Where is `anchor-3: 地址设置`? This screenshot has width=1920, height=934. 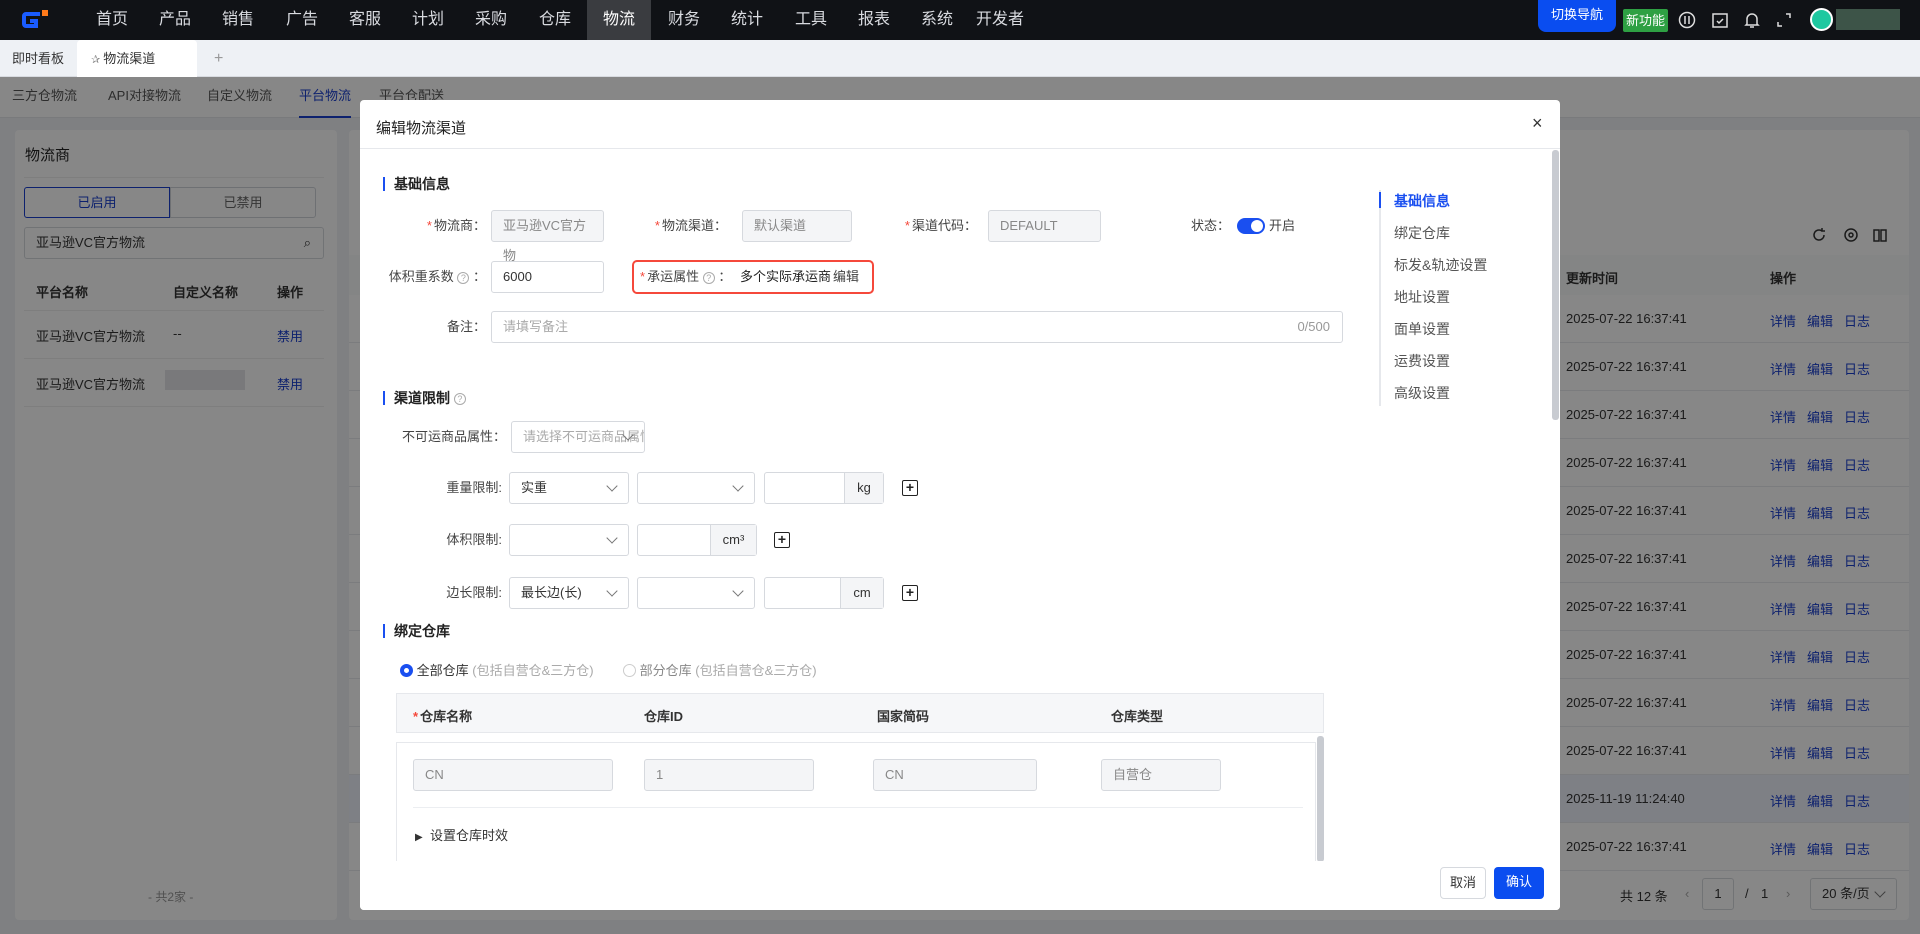
anchor-3: 地址设置 is located at coordinates (1422, 297).